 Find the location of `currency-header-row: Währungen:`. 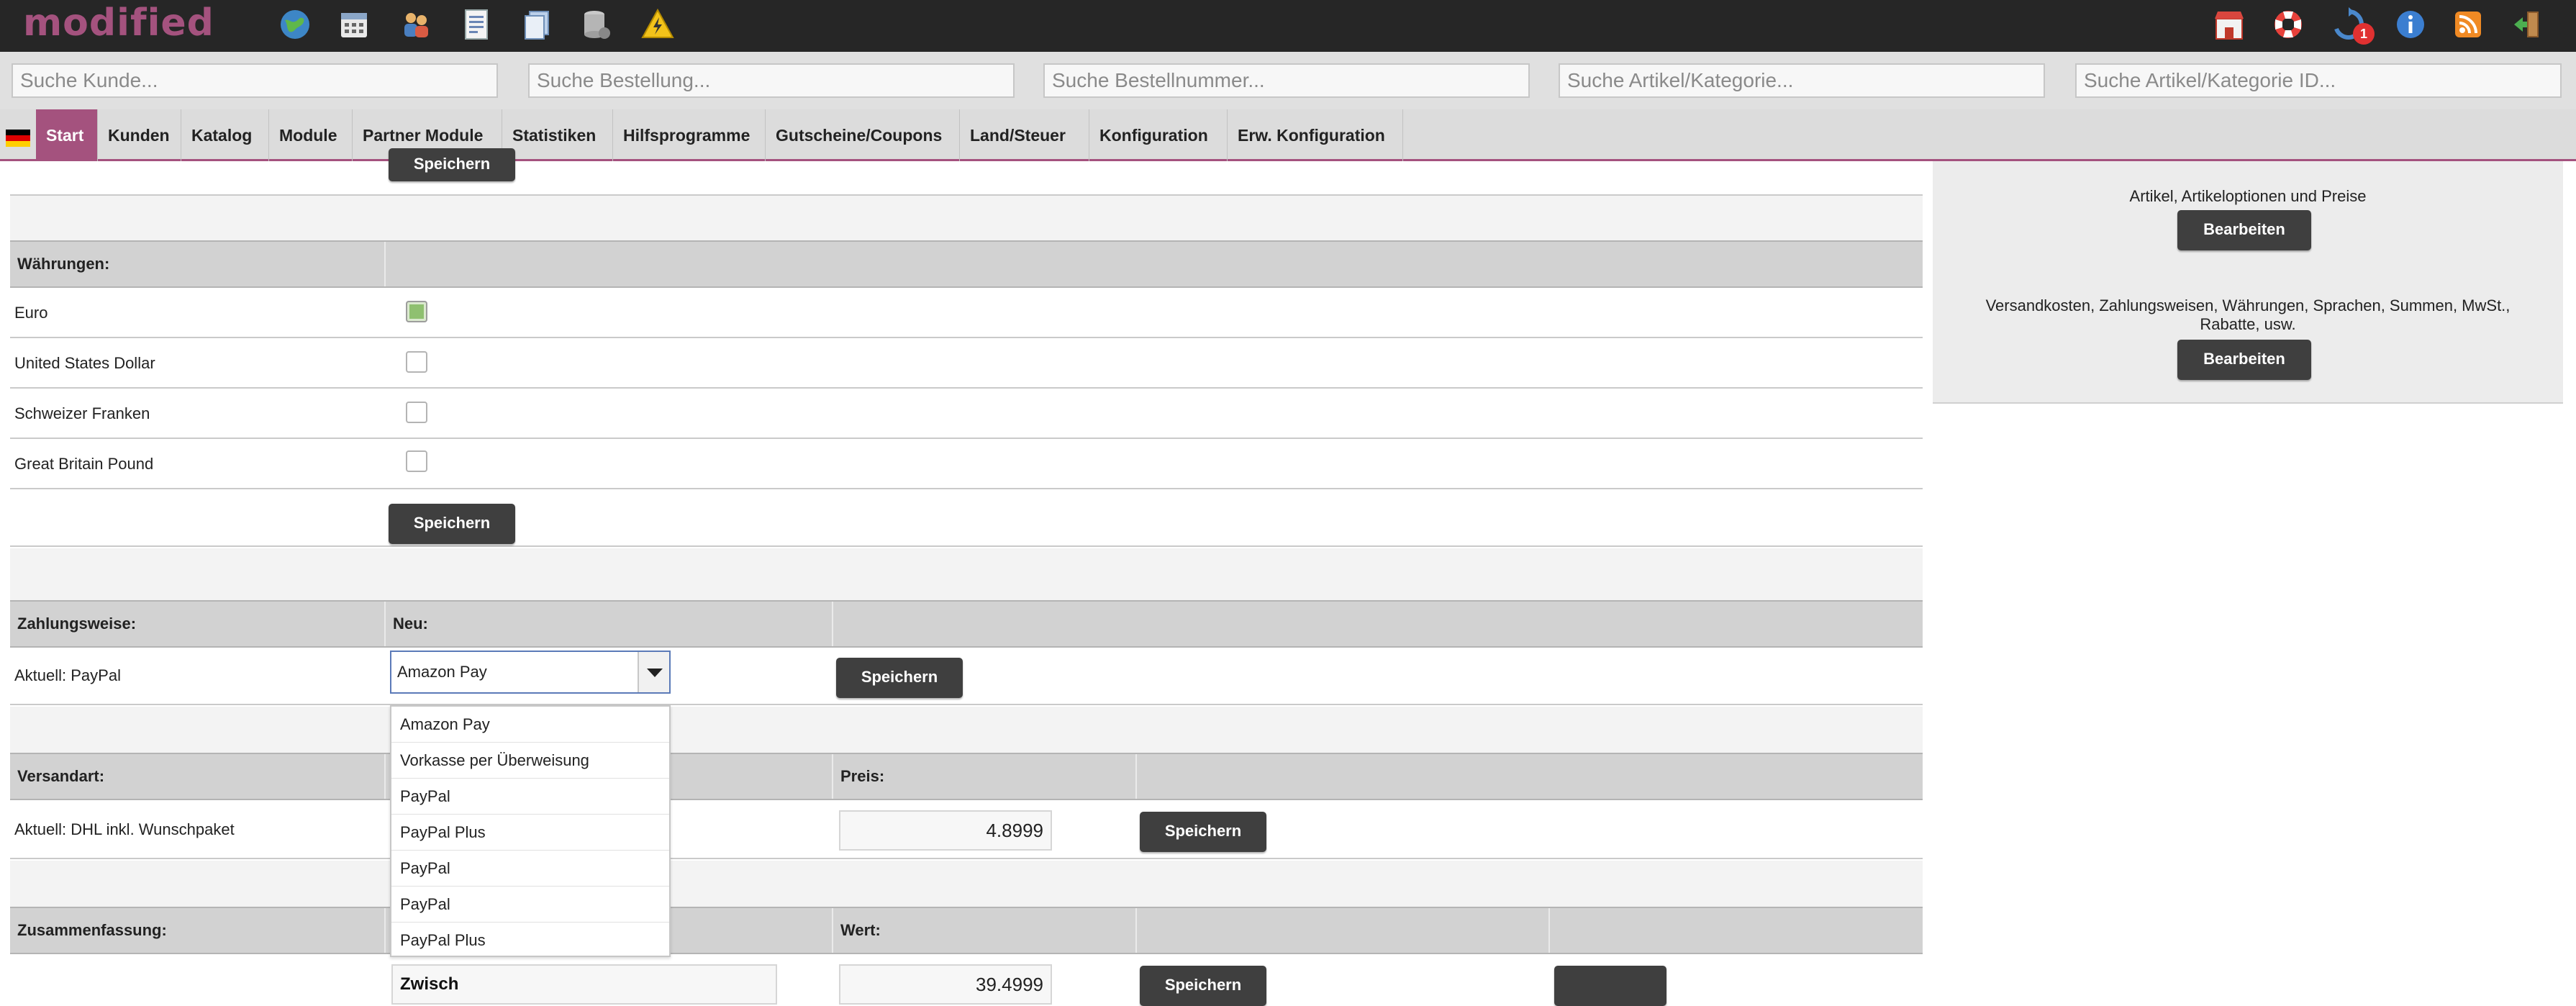

currency-header-row: Währungen: is located at coordinates (967, 264).